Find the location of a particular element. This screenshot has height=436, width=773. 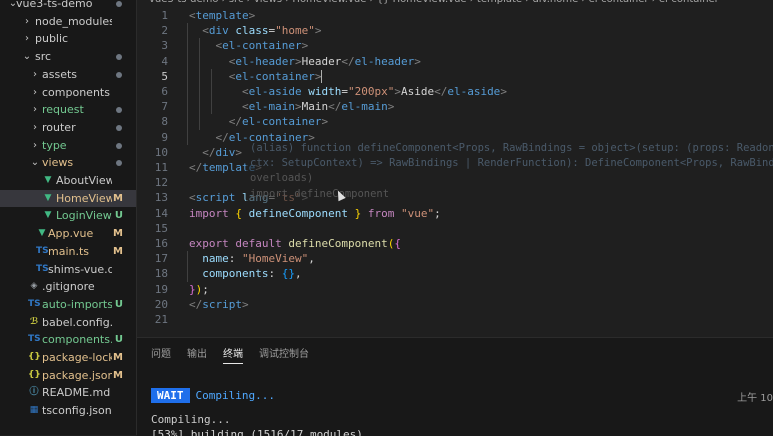

file-item: TSauto-imports.d.tsU is located at coordinates (68, 305).